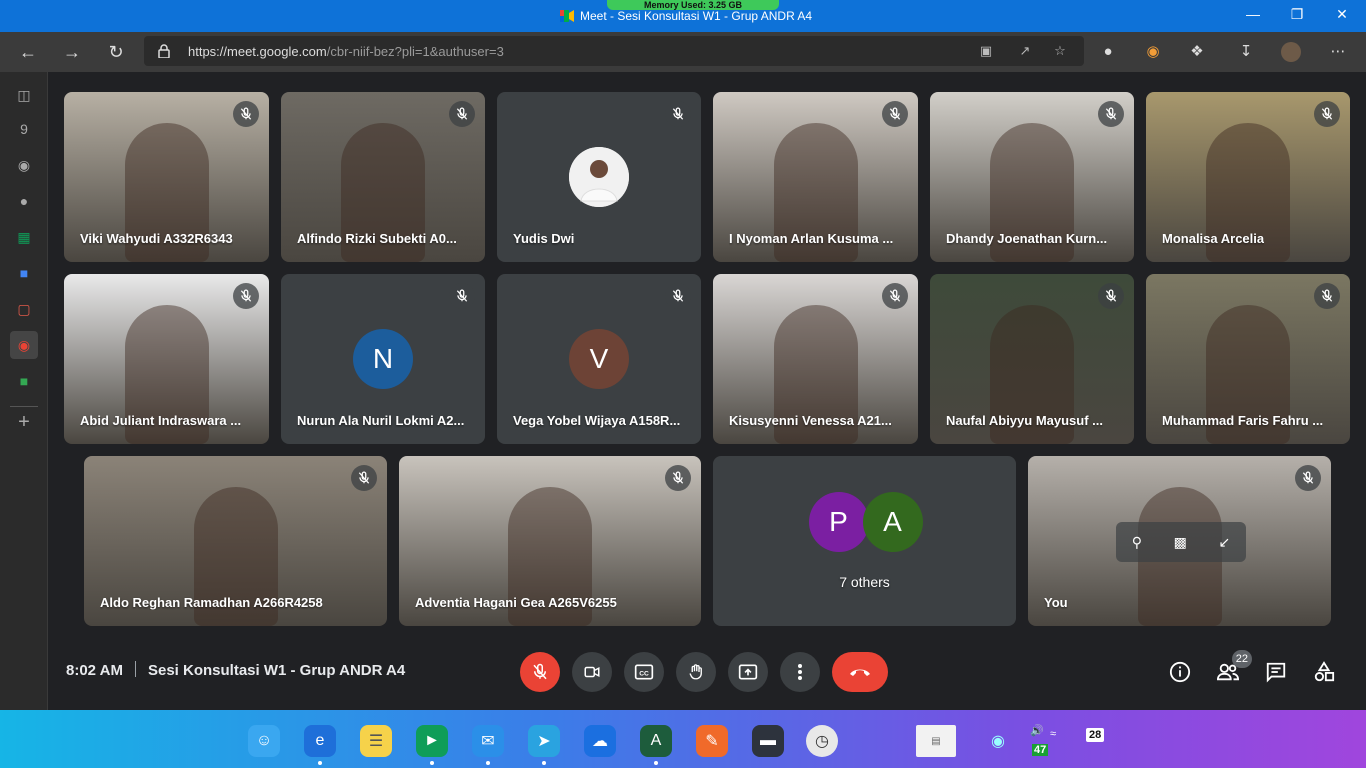  What do you see at coordinates (24, 237) in the screenshot?
I see `sheets-icon: ▦` at bounding box center [24, 237].